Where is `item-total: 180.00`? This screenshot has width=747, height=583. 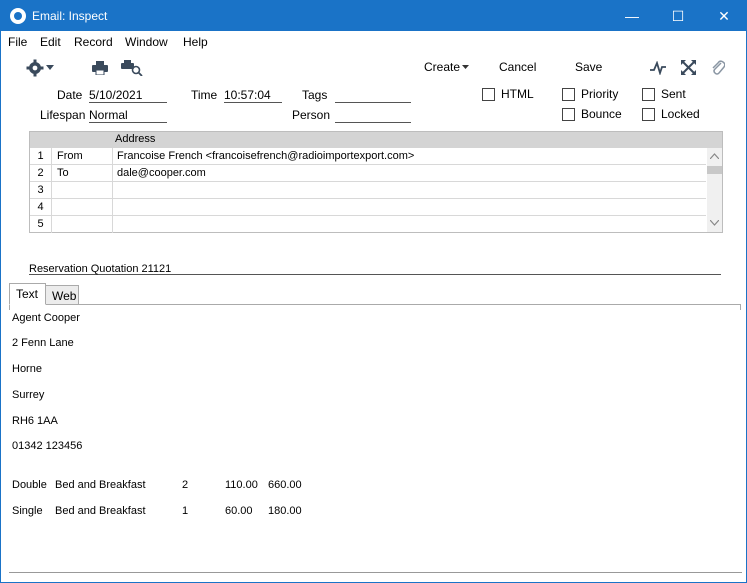 item-total: 180.00 is located at coordinates (285, 511).